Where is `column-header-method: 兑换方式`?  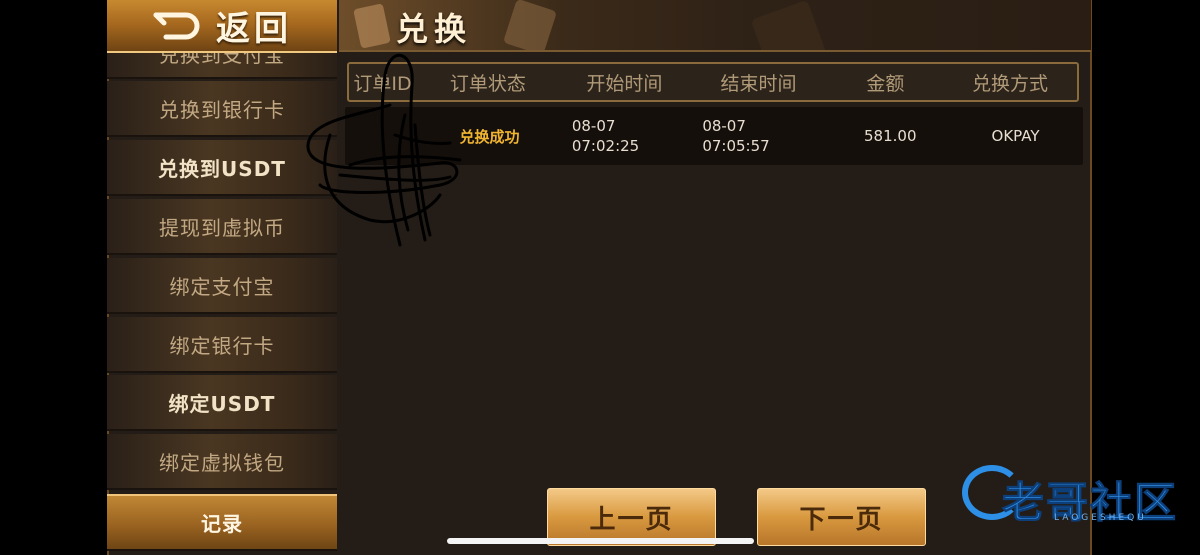
column-header-method: 兑换方式 is located at coordinates (1009, 83).